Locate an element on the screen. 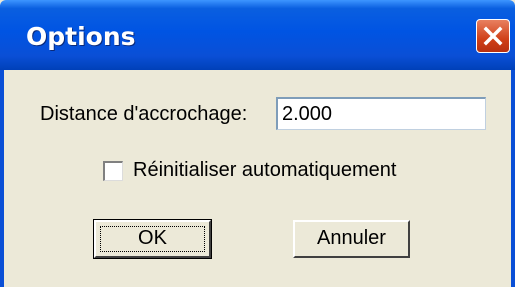 The height and width of the screenshot is (287, 515). window-frame-right is located at coordinates (513, 178).